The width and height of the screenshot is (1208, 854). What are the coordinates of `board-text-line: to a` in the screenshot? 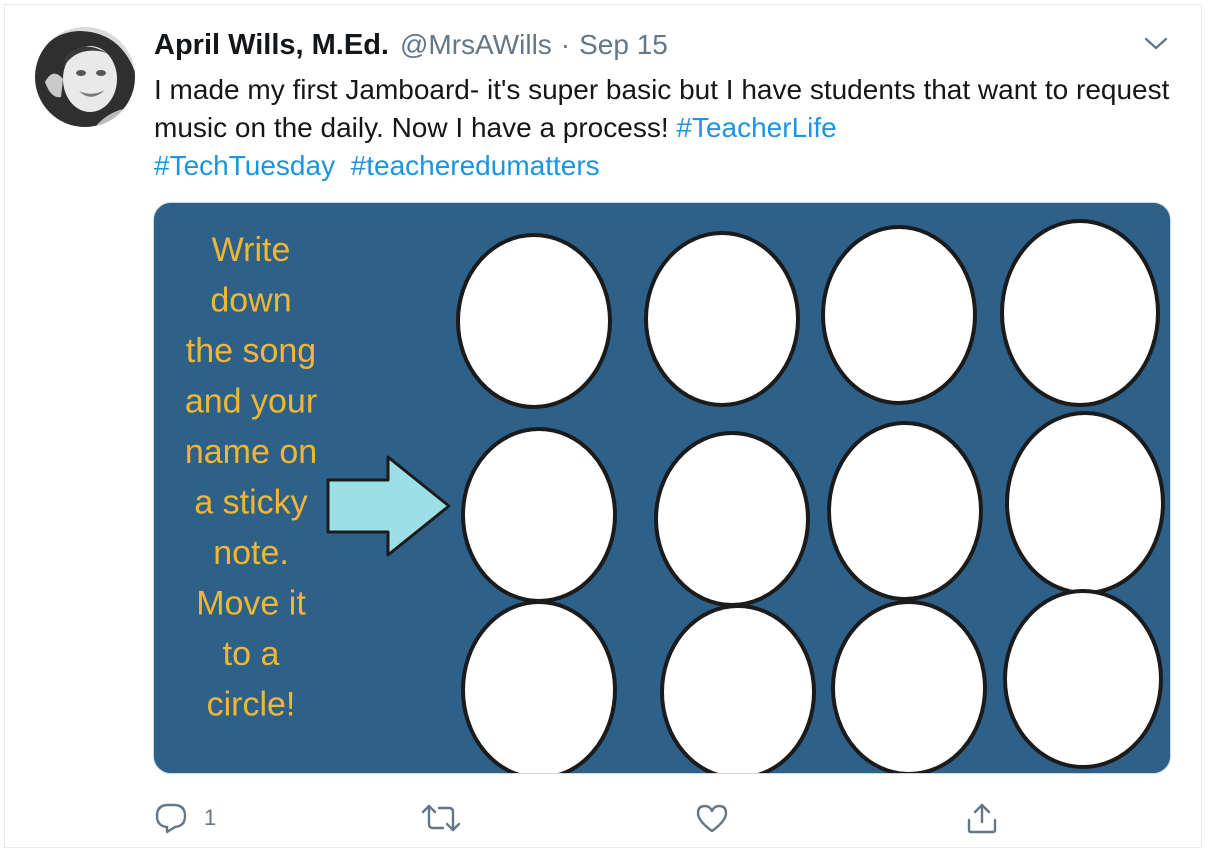 It's located at (251, 654).